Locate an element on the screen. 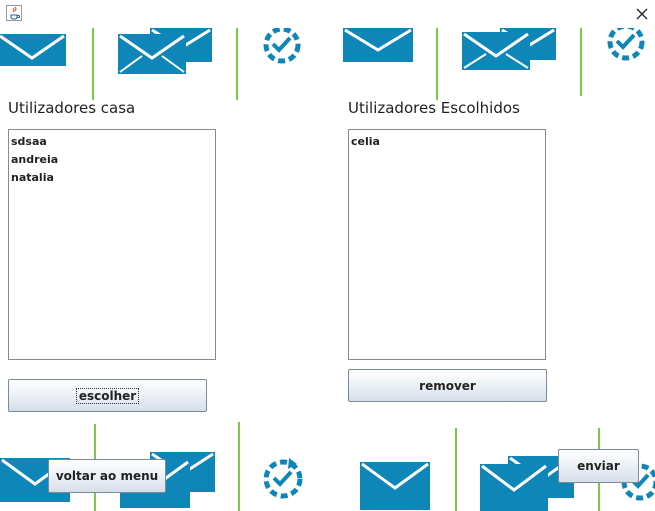 This screenshot has height=511, width=655. title-bar is located at coordinates (327, 14).